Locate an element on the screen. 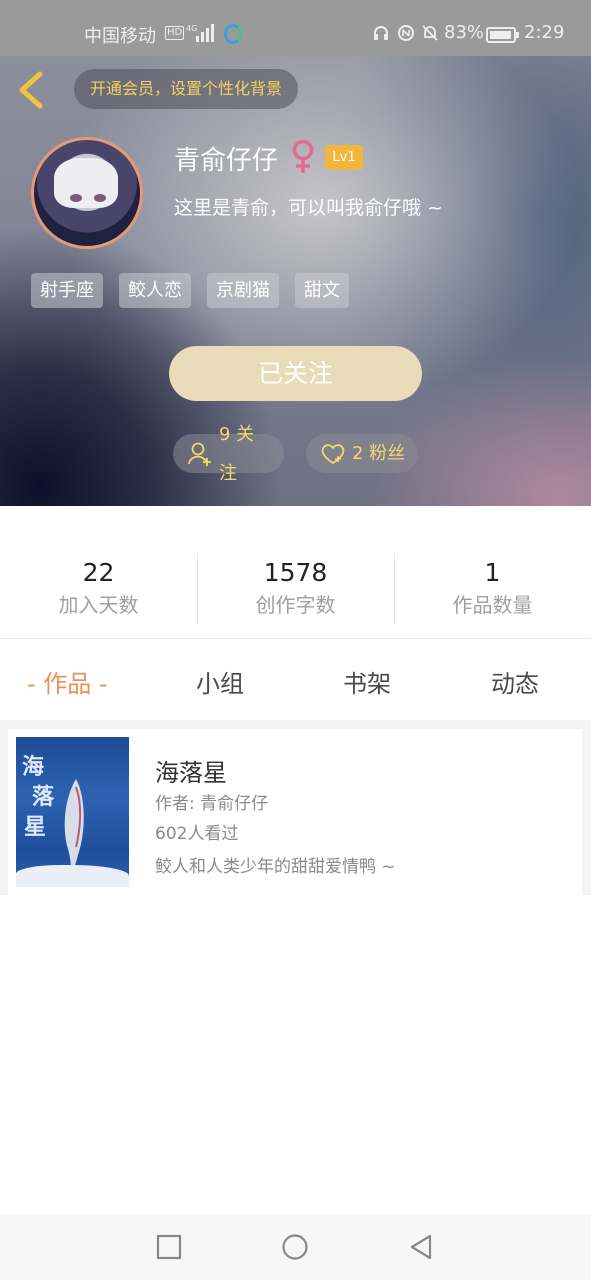 The height and width of the screenshot is (1280, 591). cover-title-char: 星 is located at coordinates (35, 827).